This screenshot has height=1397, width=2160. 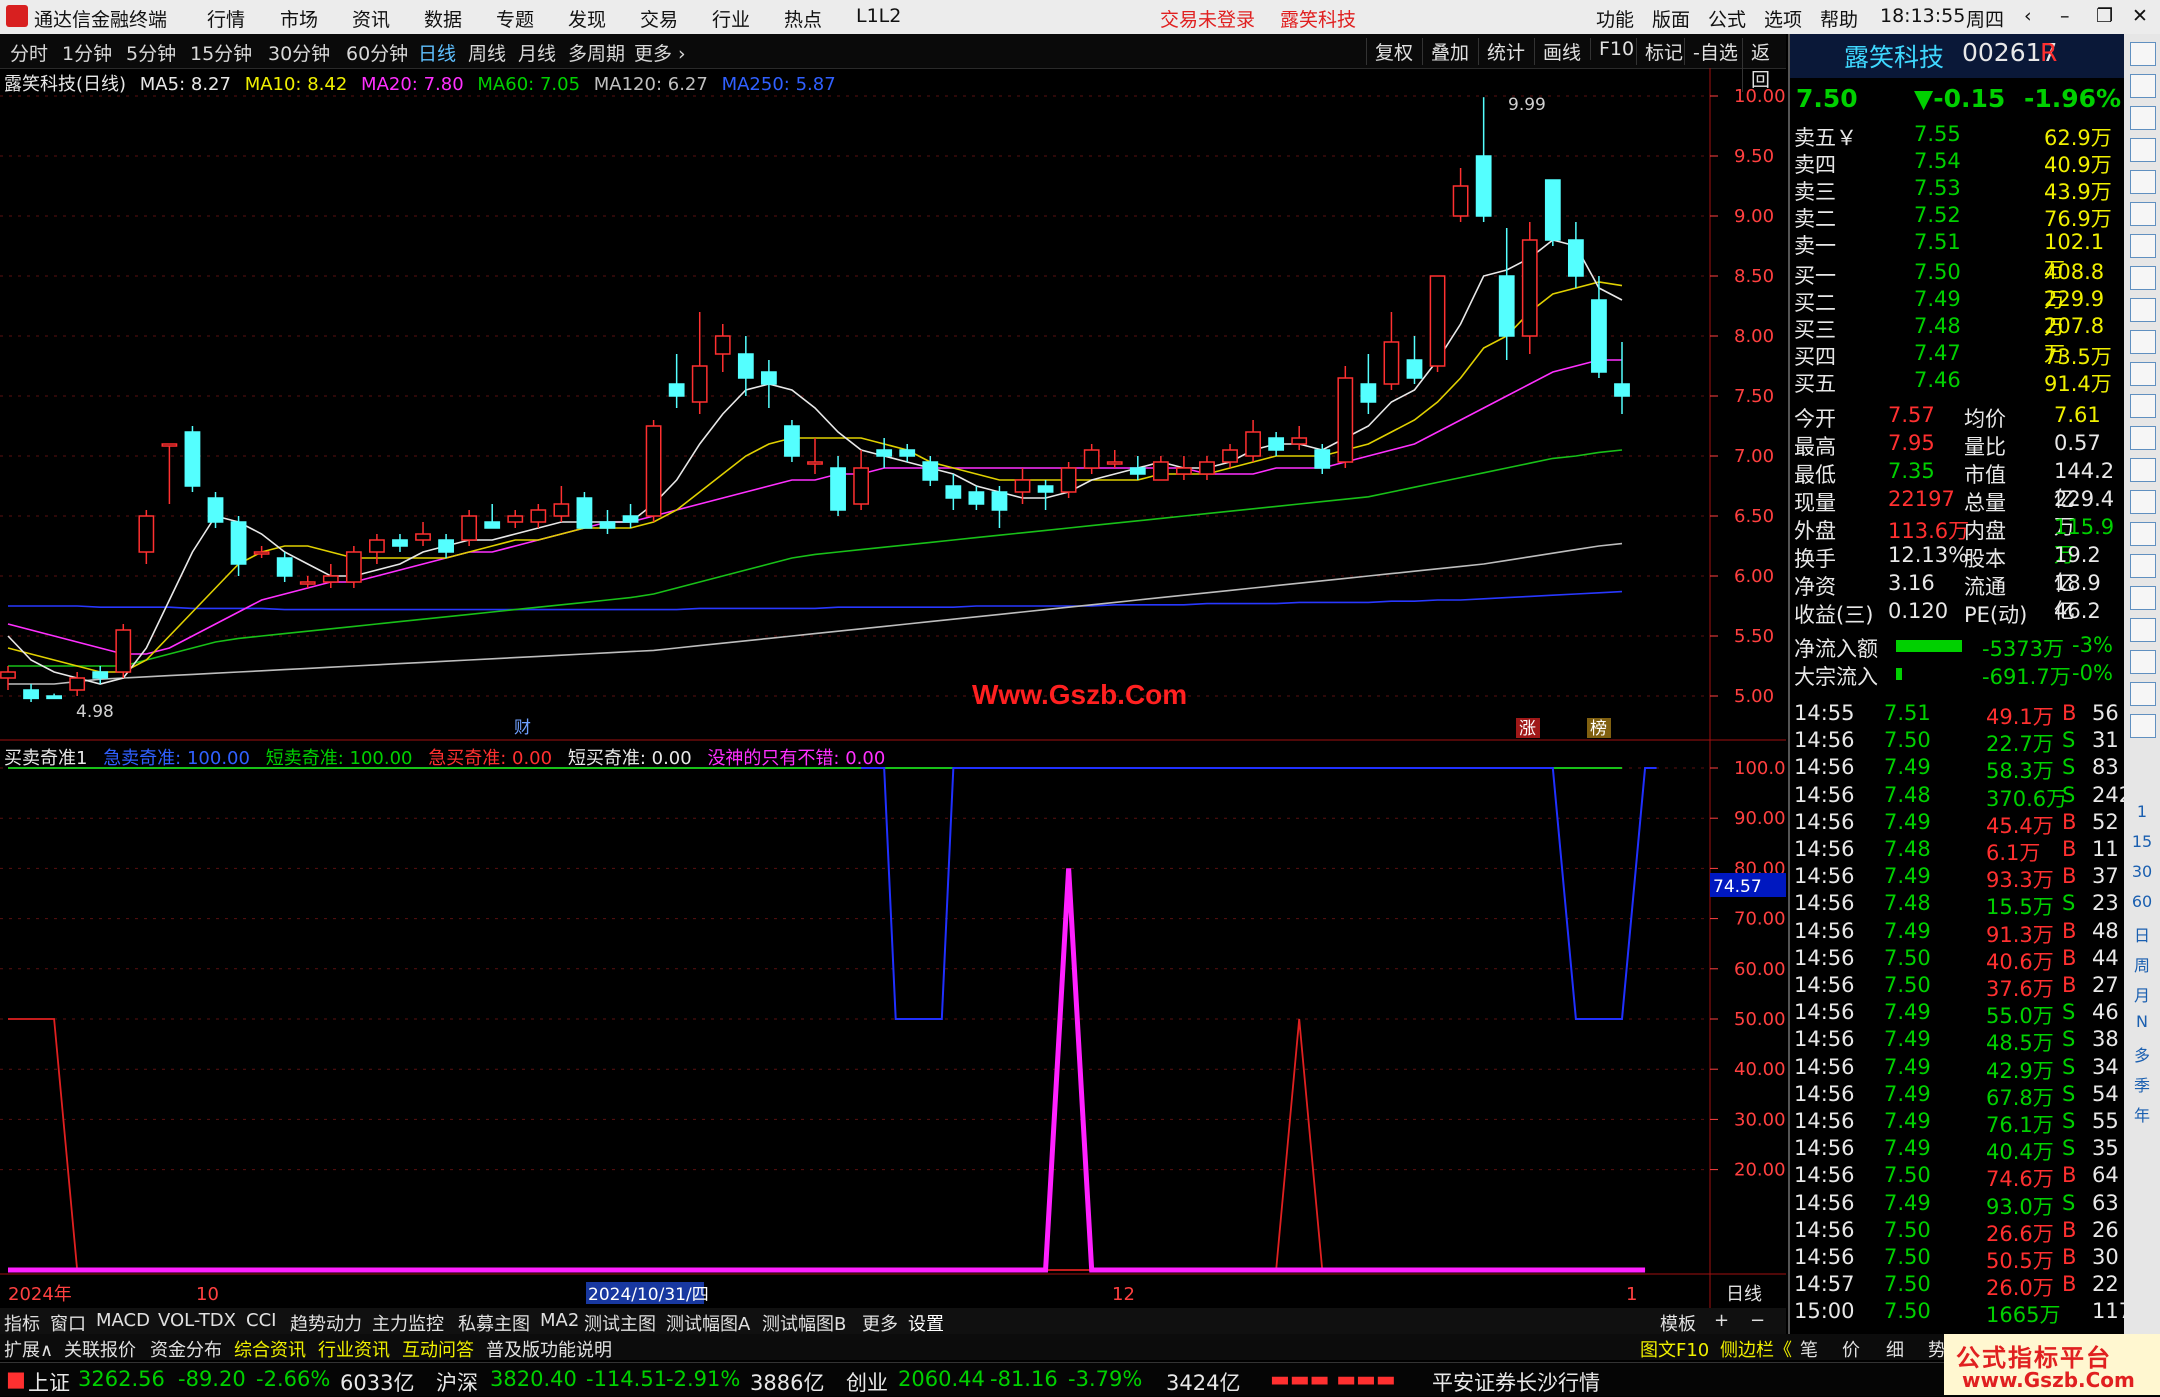 I want to click on menu-l1l2: L1L2, so click(x=878, y=16).